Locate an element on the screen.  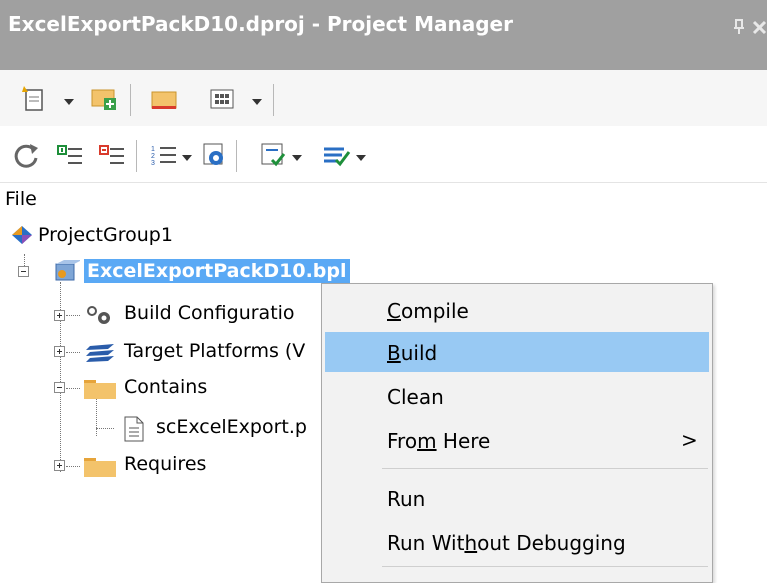
menu-item-label: Clean is located at coordinates (415, 397).